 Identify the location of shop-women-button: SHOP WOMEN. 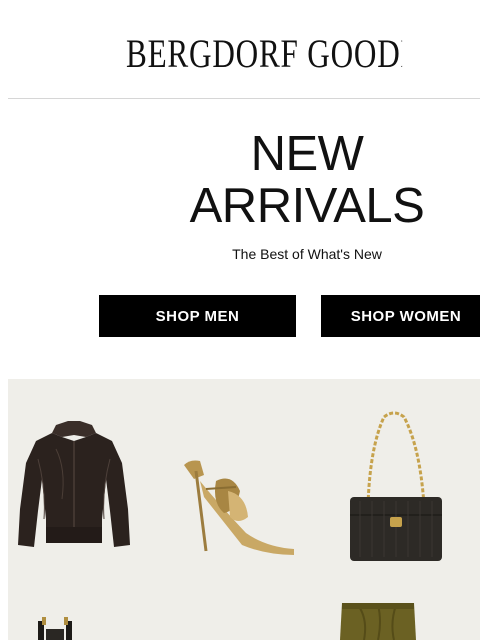
(400, 316).